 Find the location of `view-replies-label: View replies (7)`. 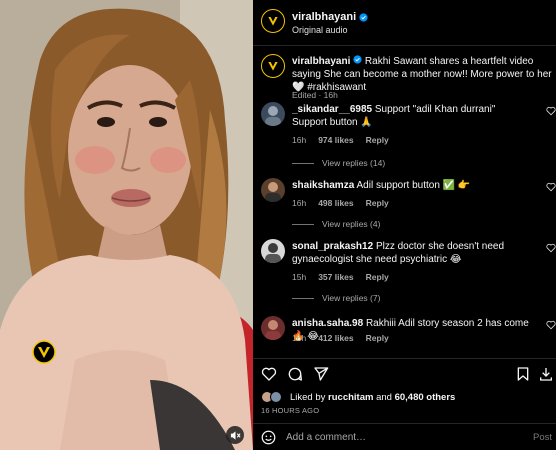

view-replies-label: View replies (7) is located at coordinates (351, 298).